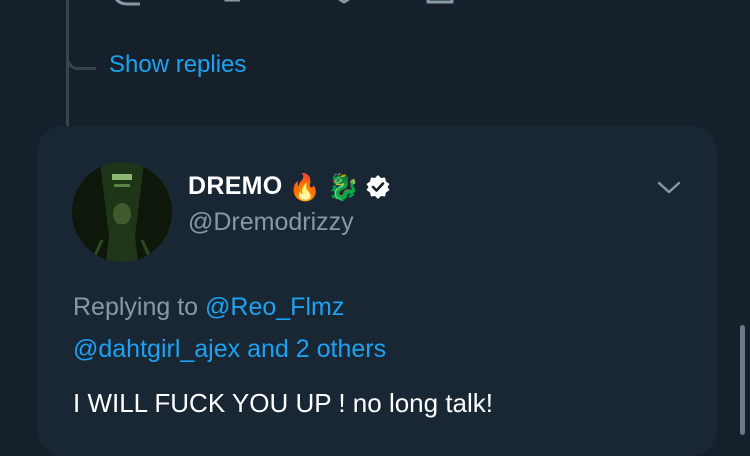 The height and width of the screenshot is (456, 750). What do you see at coordinates (229, 349) in the screenshot?
I see `reply-to-others-link: @dahtgirl_ajex and 2 others` at bounding box center [229, 349].